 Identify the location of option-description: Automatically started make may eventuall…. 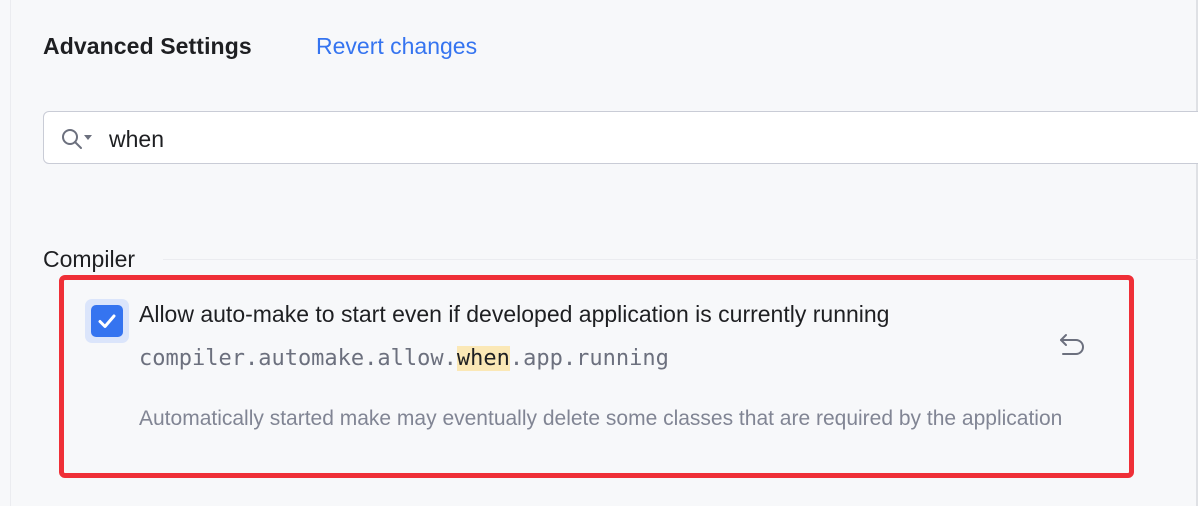
(601, 418).